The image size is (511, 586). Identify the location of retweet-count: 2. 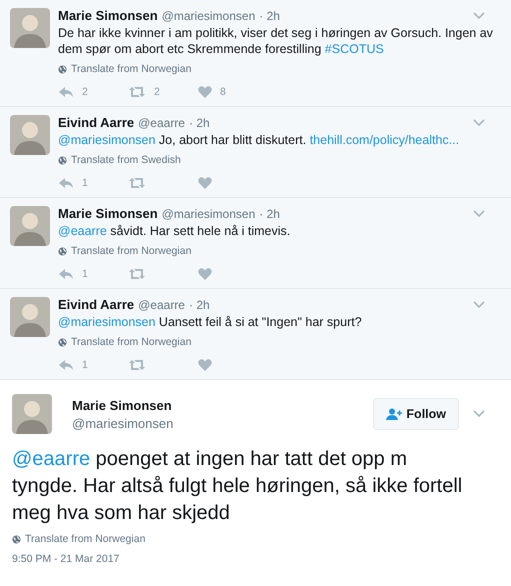
(157, 92).